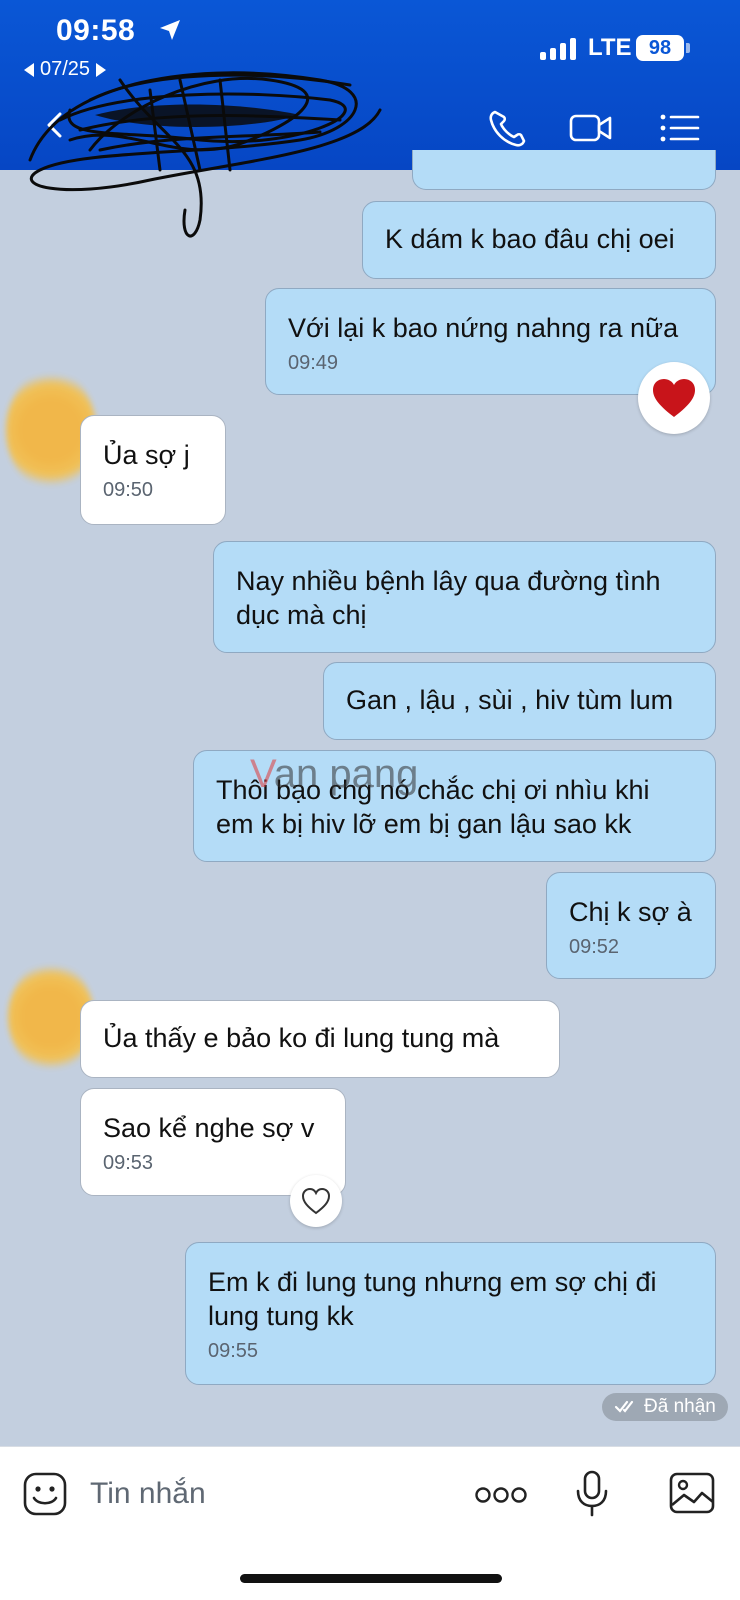 Image resolution: width=740 pixels, height=1600 pixels. What do you see at coordinates (530, 239) in the screenshot?
I see `message-text: K dám k bao đâu chị oei` at bounding box center [530, 239].